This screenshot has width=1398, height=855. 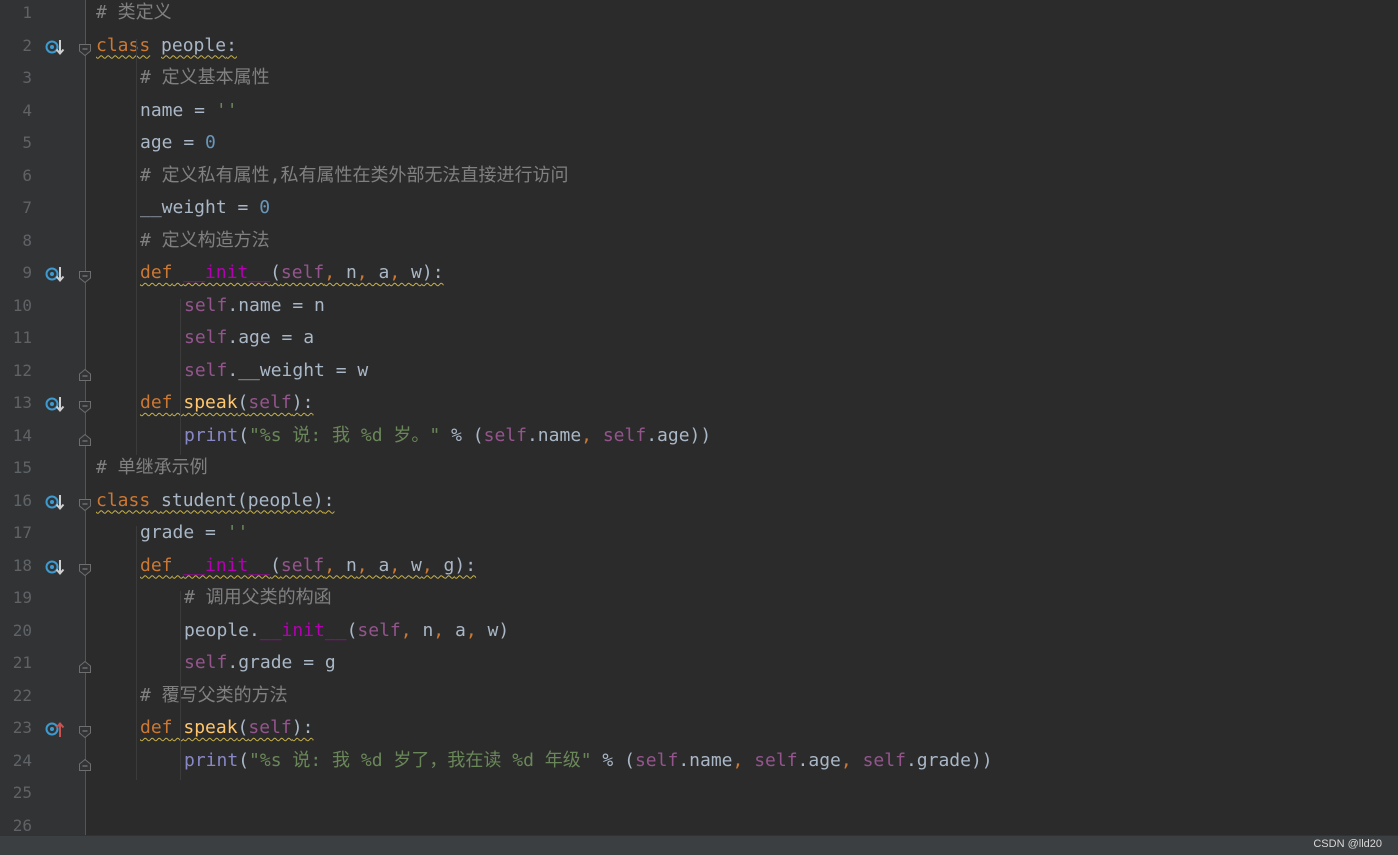 I want to click on code-line: class people:, so click(x=166, y=46).